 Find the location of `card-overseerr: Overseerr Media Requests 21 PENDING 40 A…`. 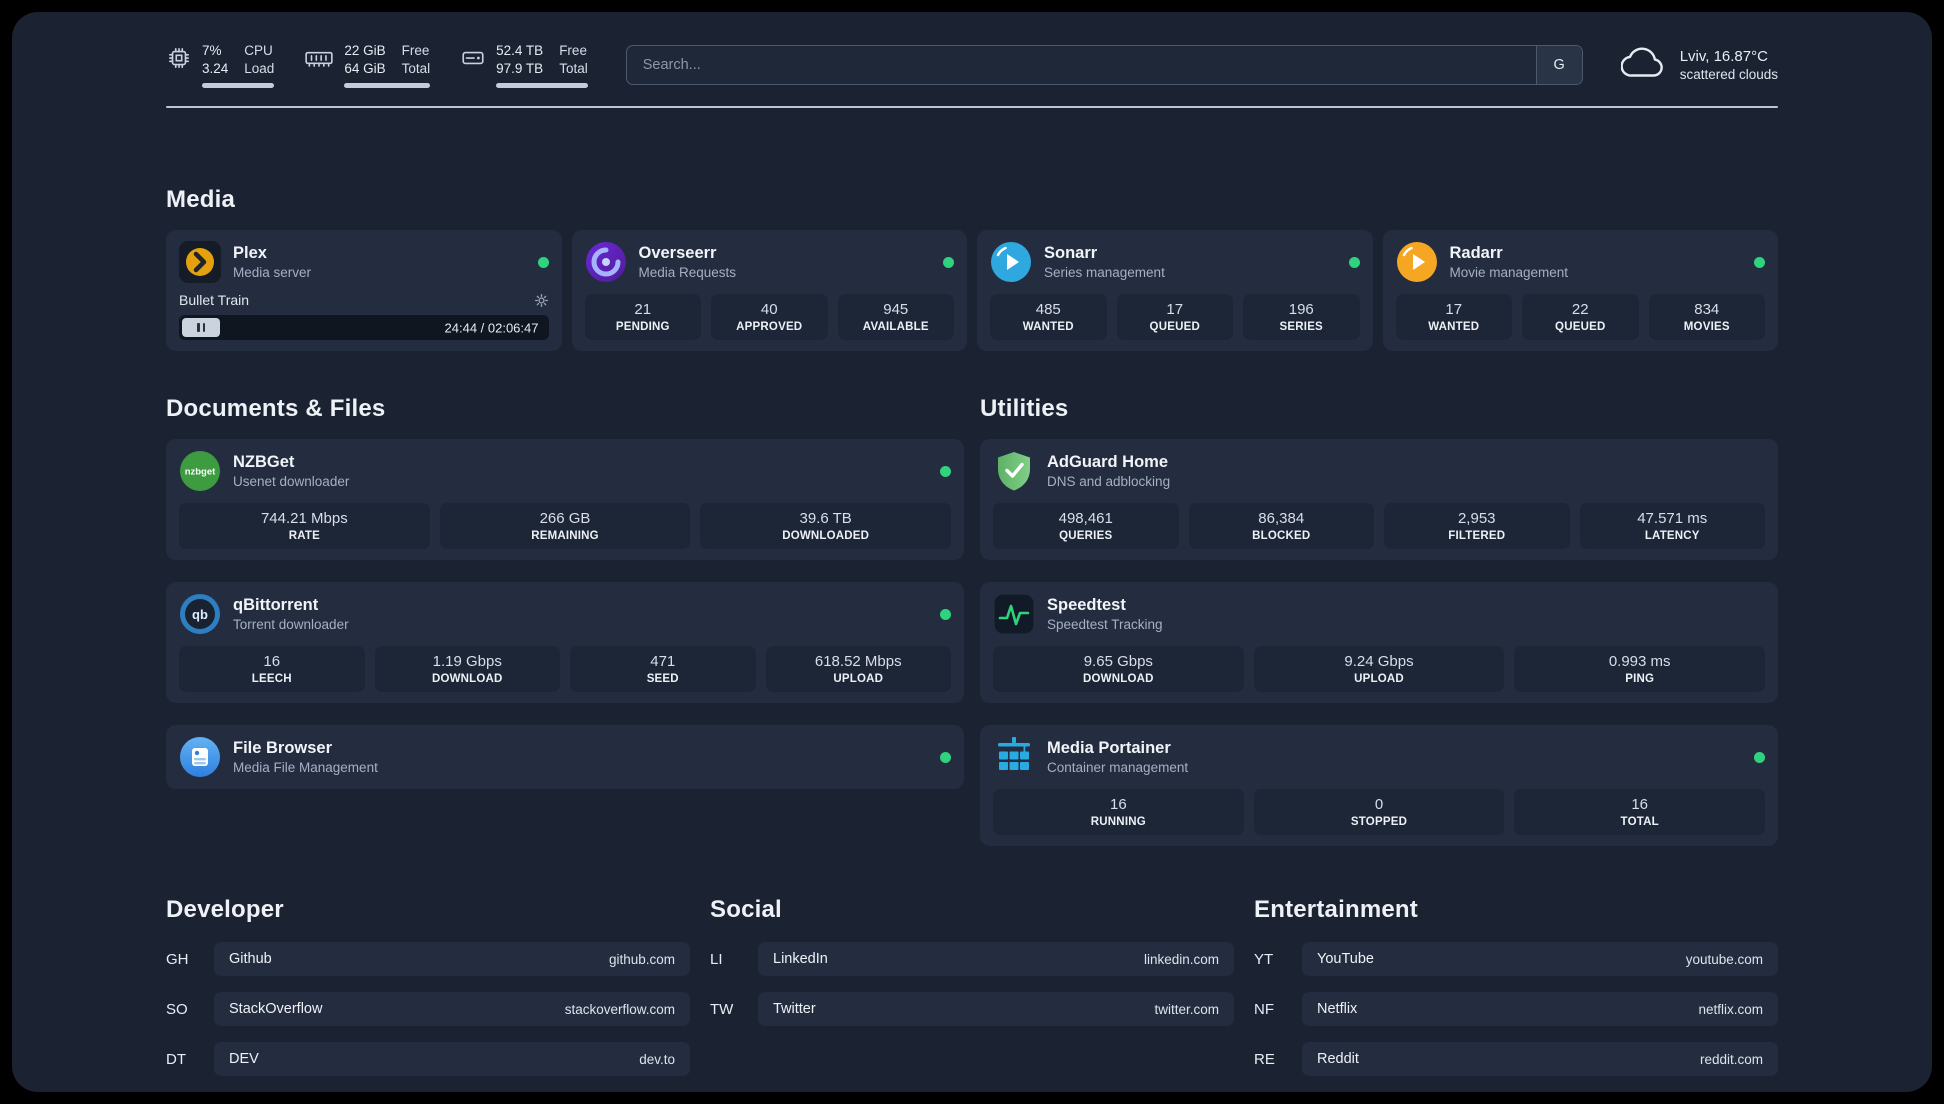

card-overseerr: Overseerr Media Requests 21 PENDING 40 A… is located at coordinates (769, 291).